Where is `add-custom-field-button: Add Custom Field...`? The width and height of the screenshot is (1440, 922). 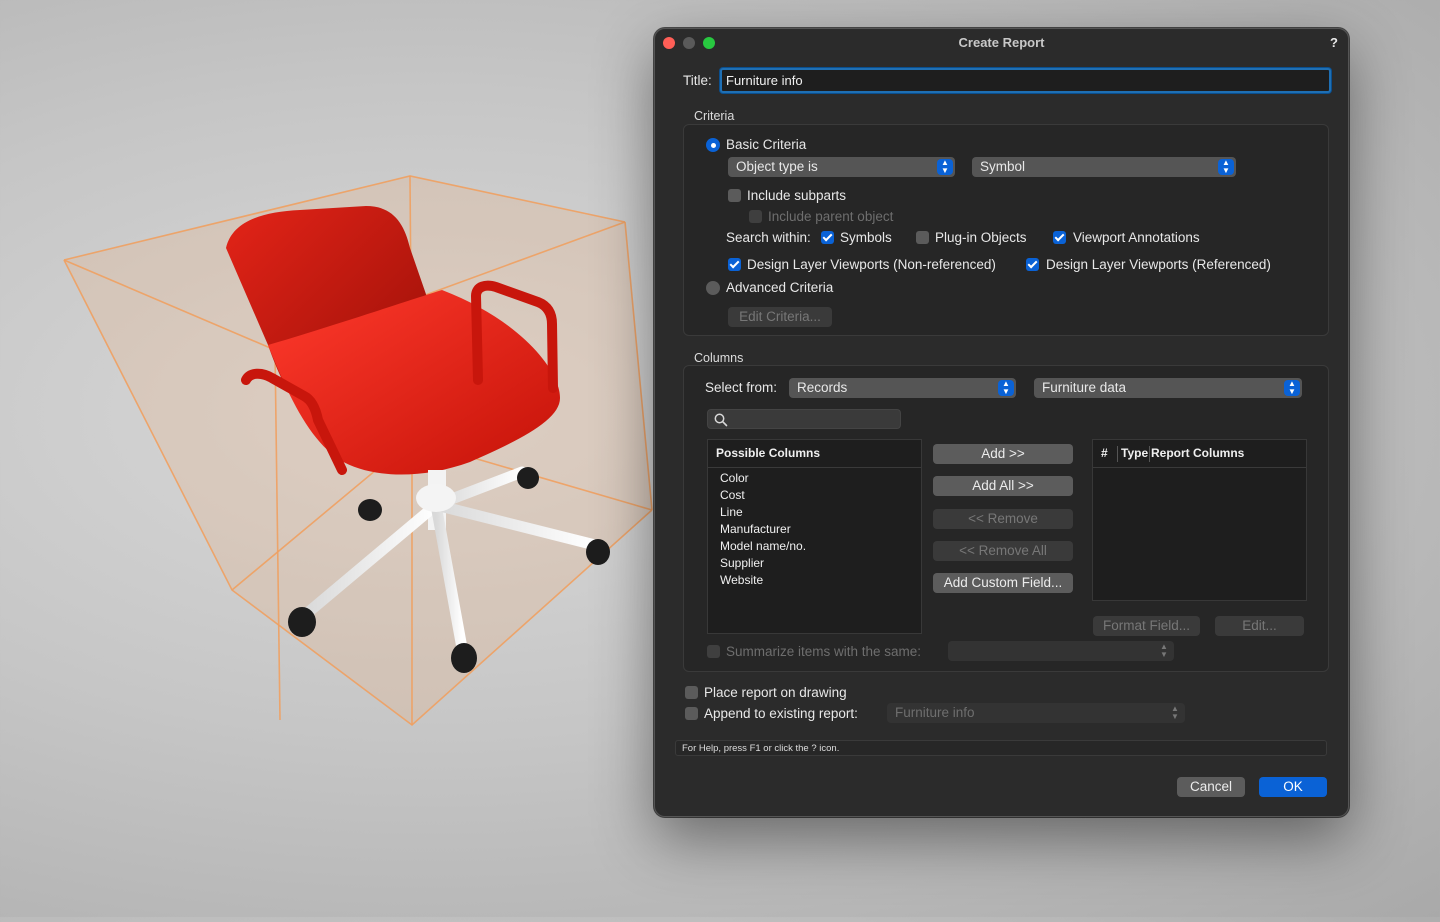 add-custom-field-button: Add Custom Field... is located at coordinates (1003, 583).